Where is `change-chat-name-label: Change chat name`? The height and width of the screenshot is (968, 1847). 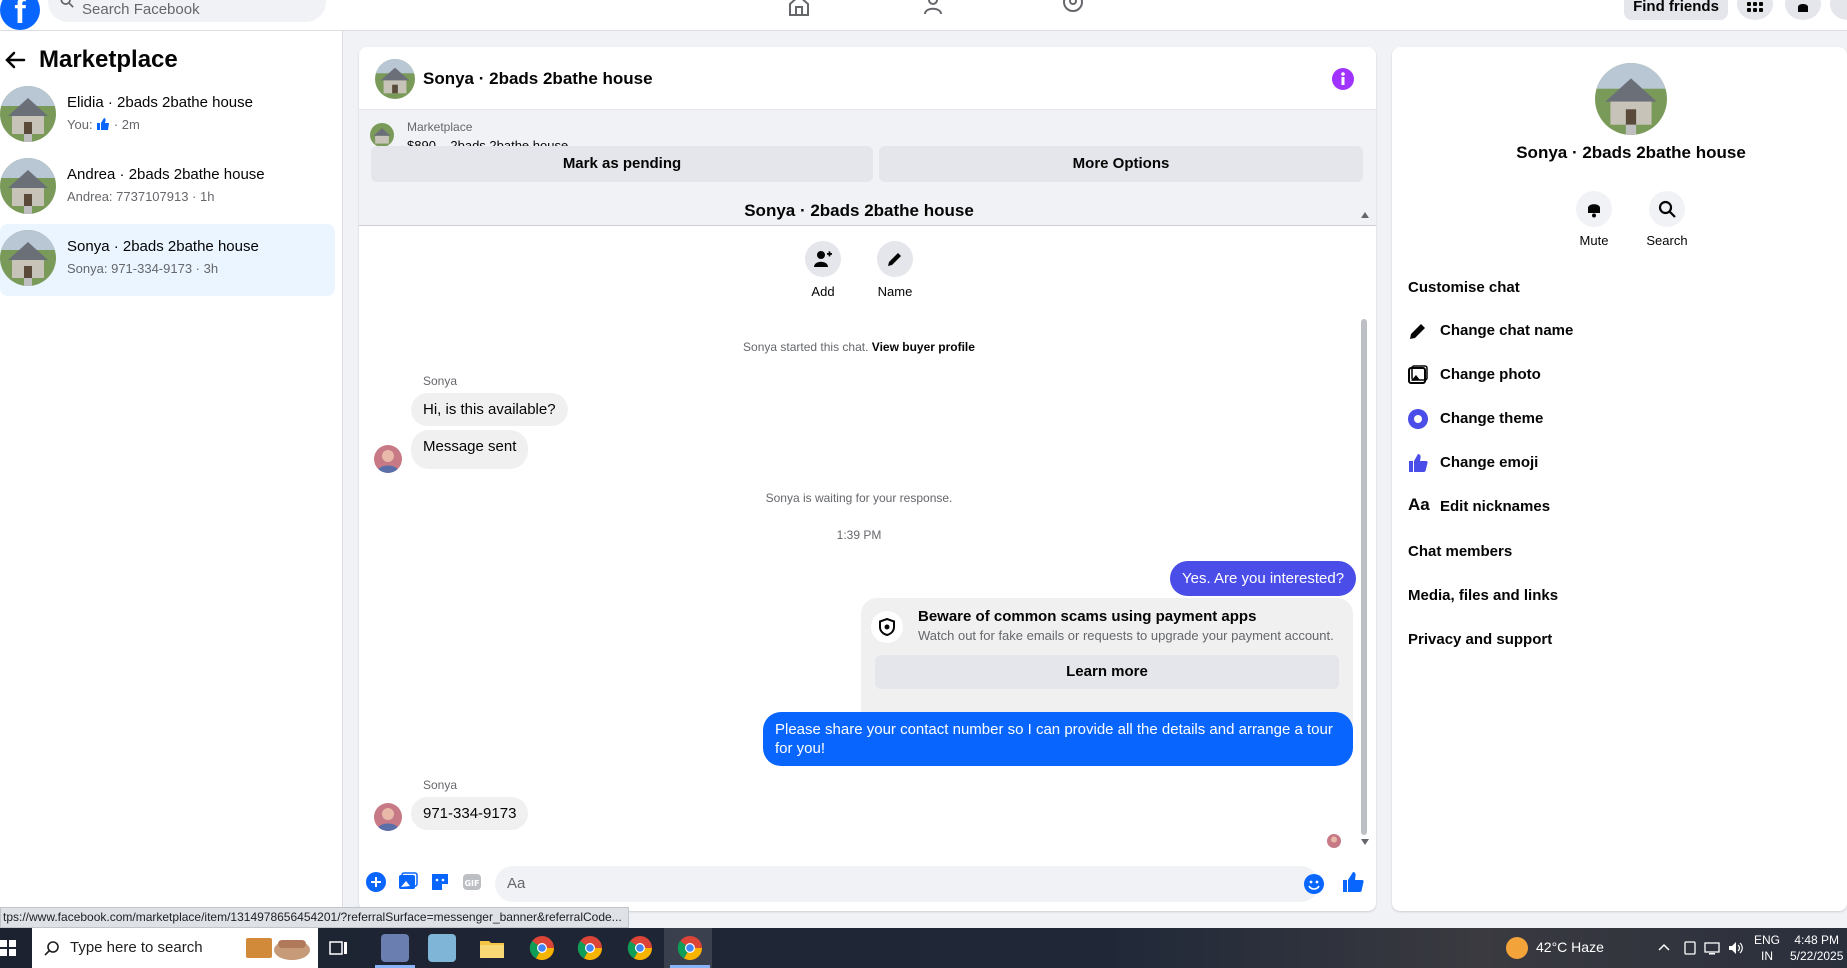
change-chat-name-label: Change chat name is located at coordinates (1507, 330).